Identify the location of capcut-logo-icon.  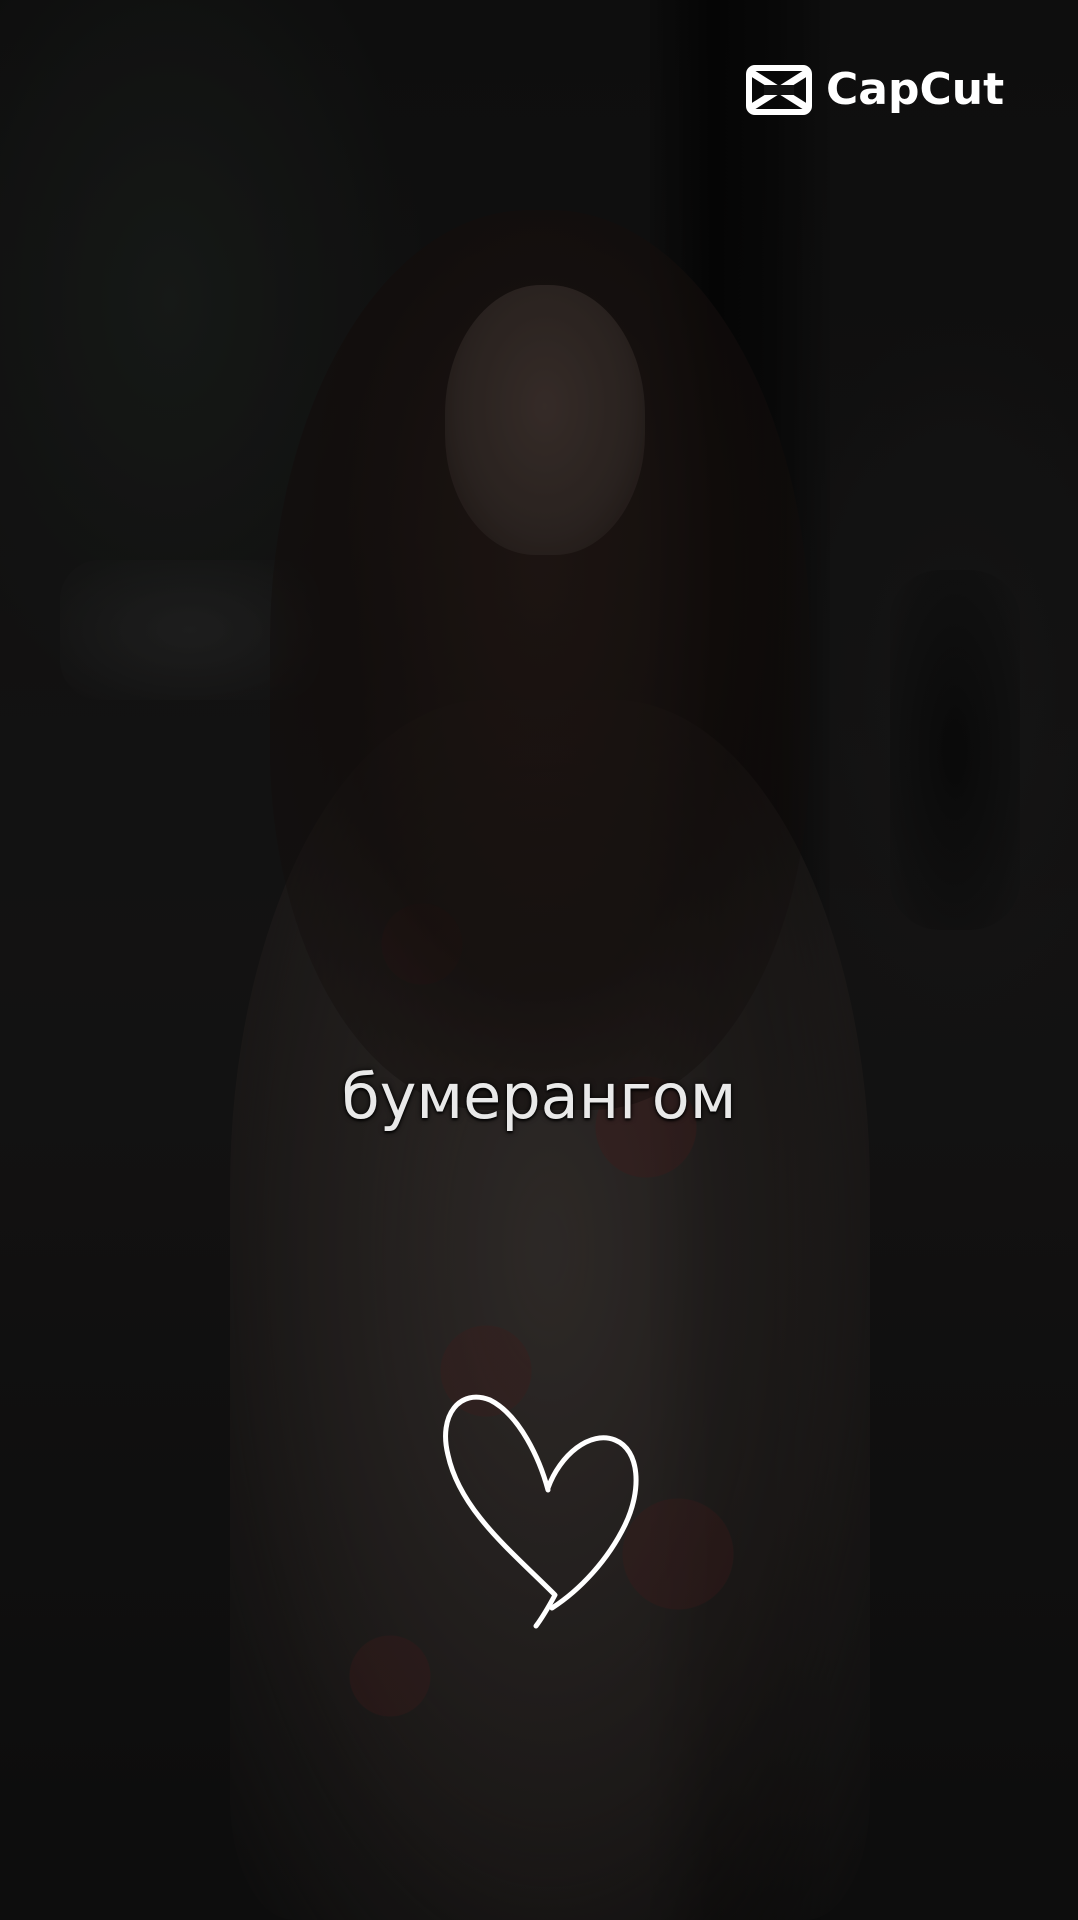
(779, 90).